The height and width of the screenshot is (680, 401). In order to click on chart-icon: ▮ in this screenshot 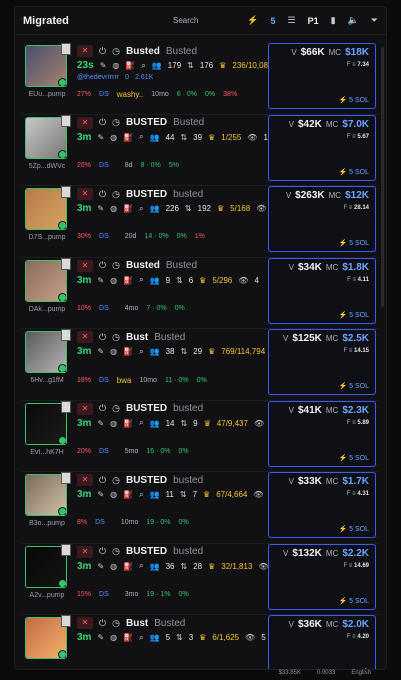, I will do `click(333, 20)`.